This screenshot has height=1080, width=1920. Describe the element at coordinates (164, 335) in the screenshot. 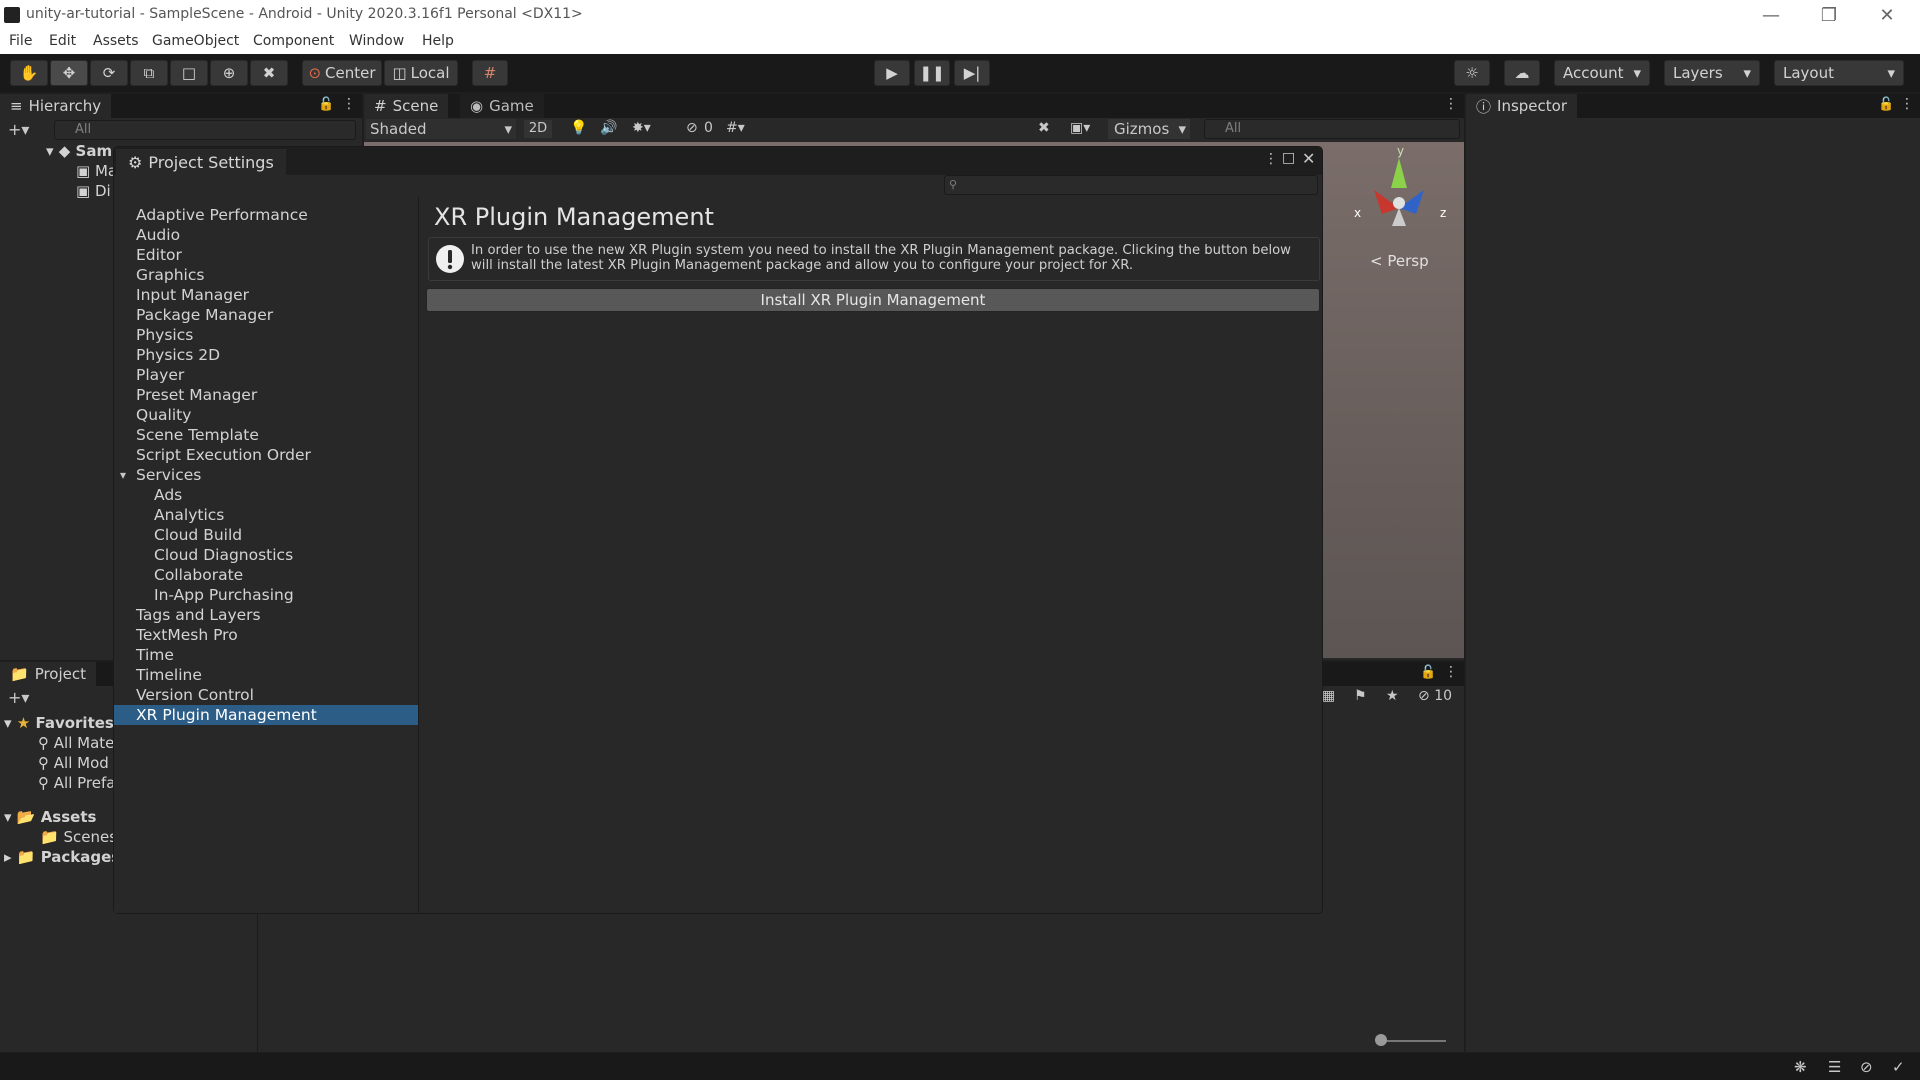

I see `settings-category-physics: Physics` at that location.